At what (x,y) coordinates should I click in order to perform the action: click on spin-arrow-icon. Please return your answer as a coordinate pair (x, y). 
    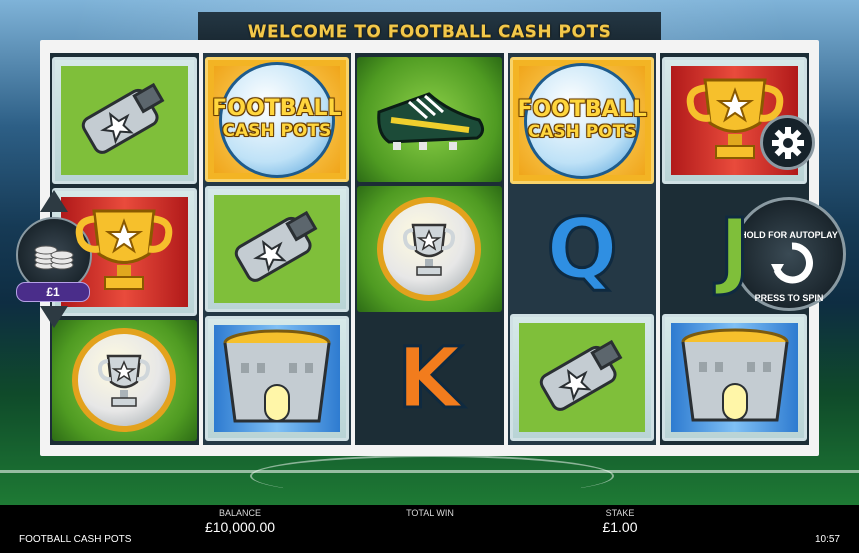
    Looking at the image, I should click on (792, 263).